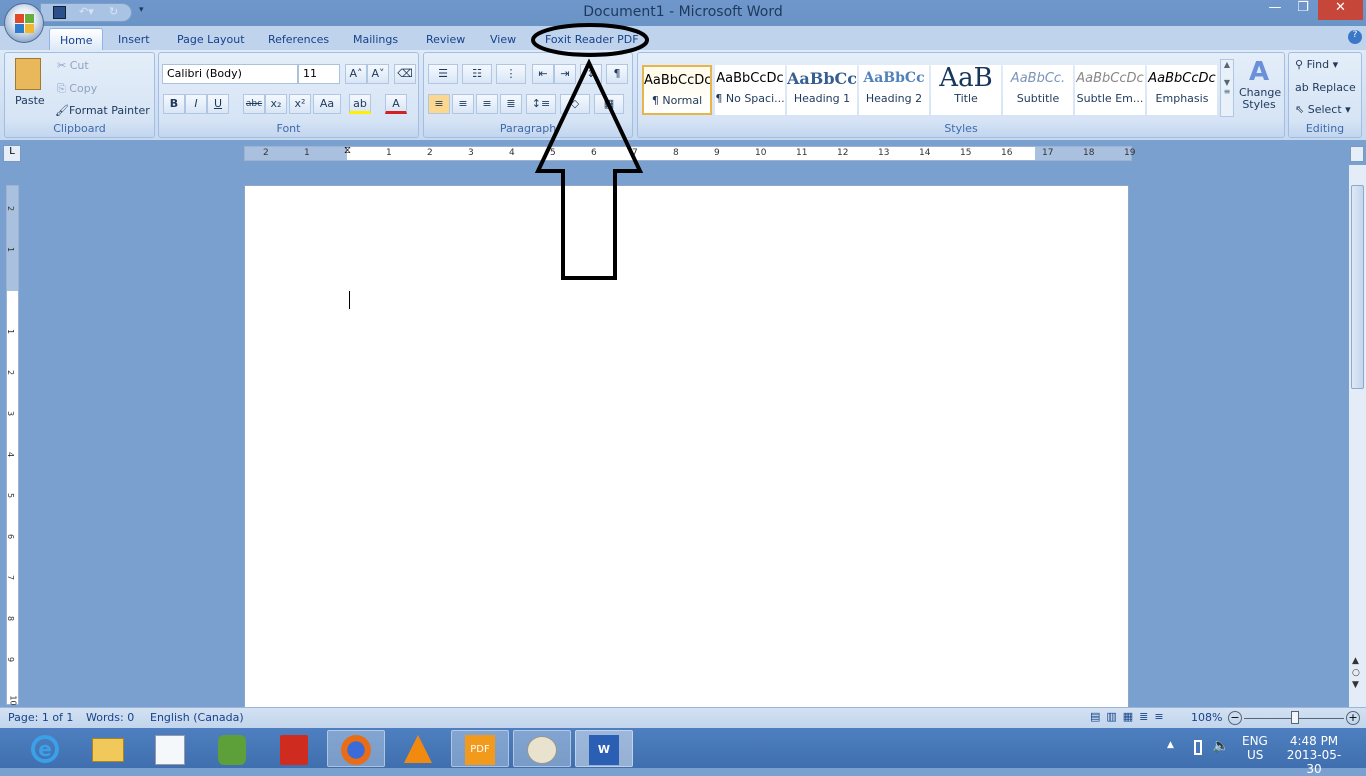 The width and height of the screenshot is (1366, 776). I want to click on tab-review: Review, so click(445, 39).